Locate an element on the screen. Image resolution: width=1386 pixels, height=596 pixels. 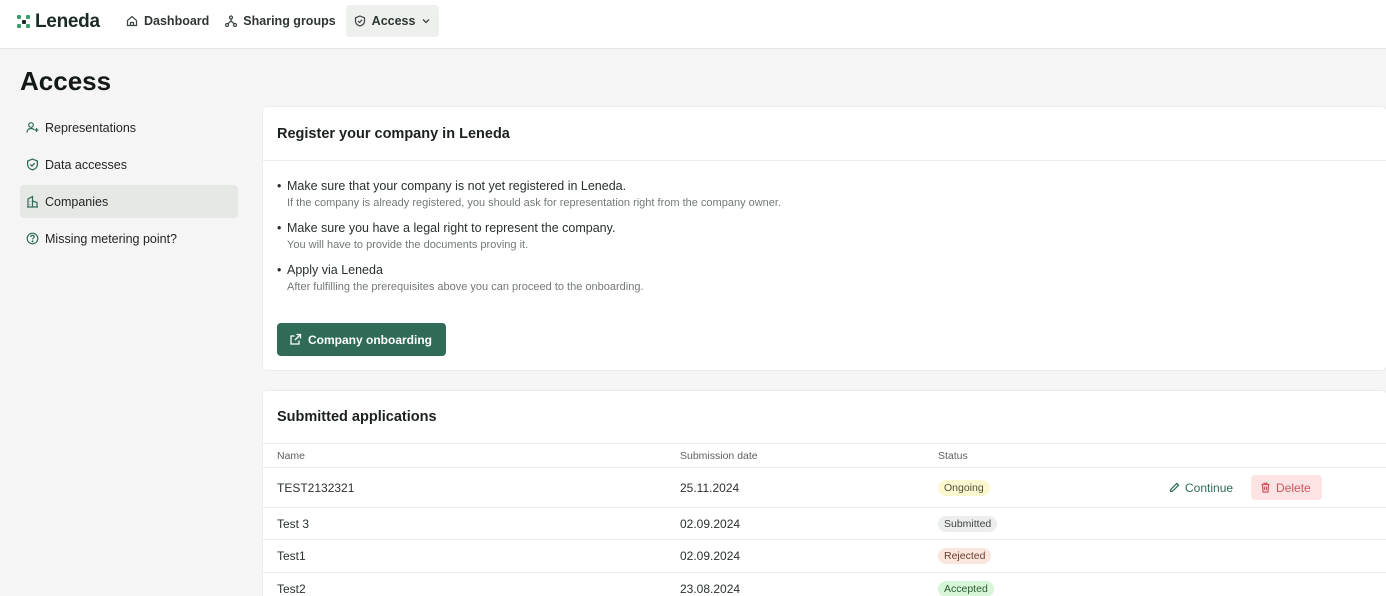
application-date: 25.11.2024 is located at coordinates (710, 487).